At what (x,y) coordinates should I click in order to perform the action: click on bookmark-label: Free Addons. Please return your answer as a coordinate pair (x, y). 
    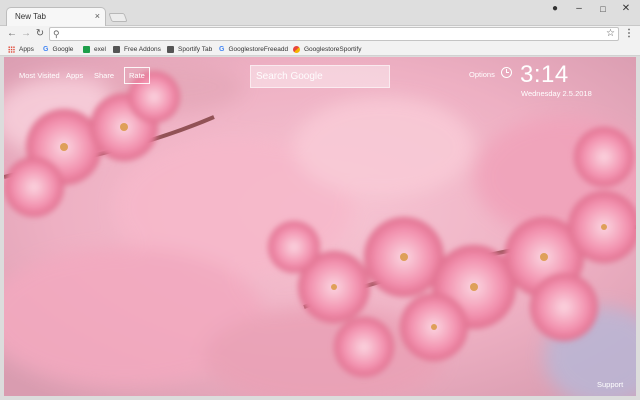
    Looking at the image, I should click on (142, 49).